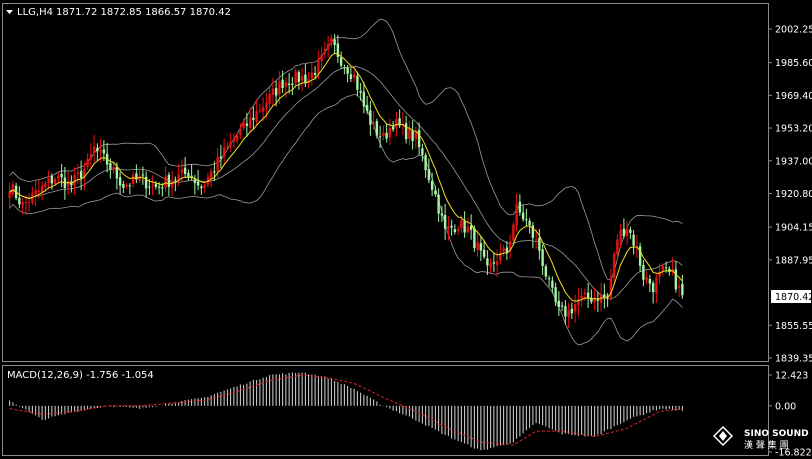 This screenshot has width=812, height=459. What do you see at coordinates (793, 30) in the screenshot?
I see `price-tick-label: 2002.25` at bounding box center [793, 30].